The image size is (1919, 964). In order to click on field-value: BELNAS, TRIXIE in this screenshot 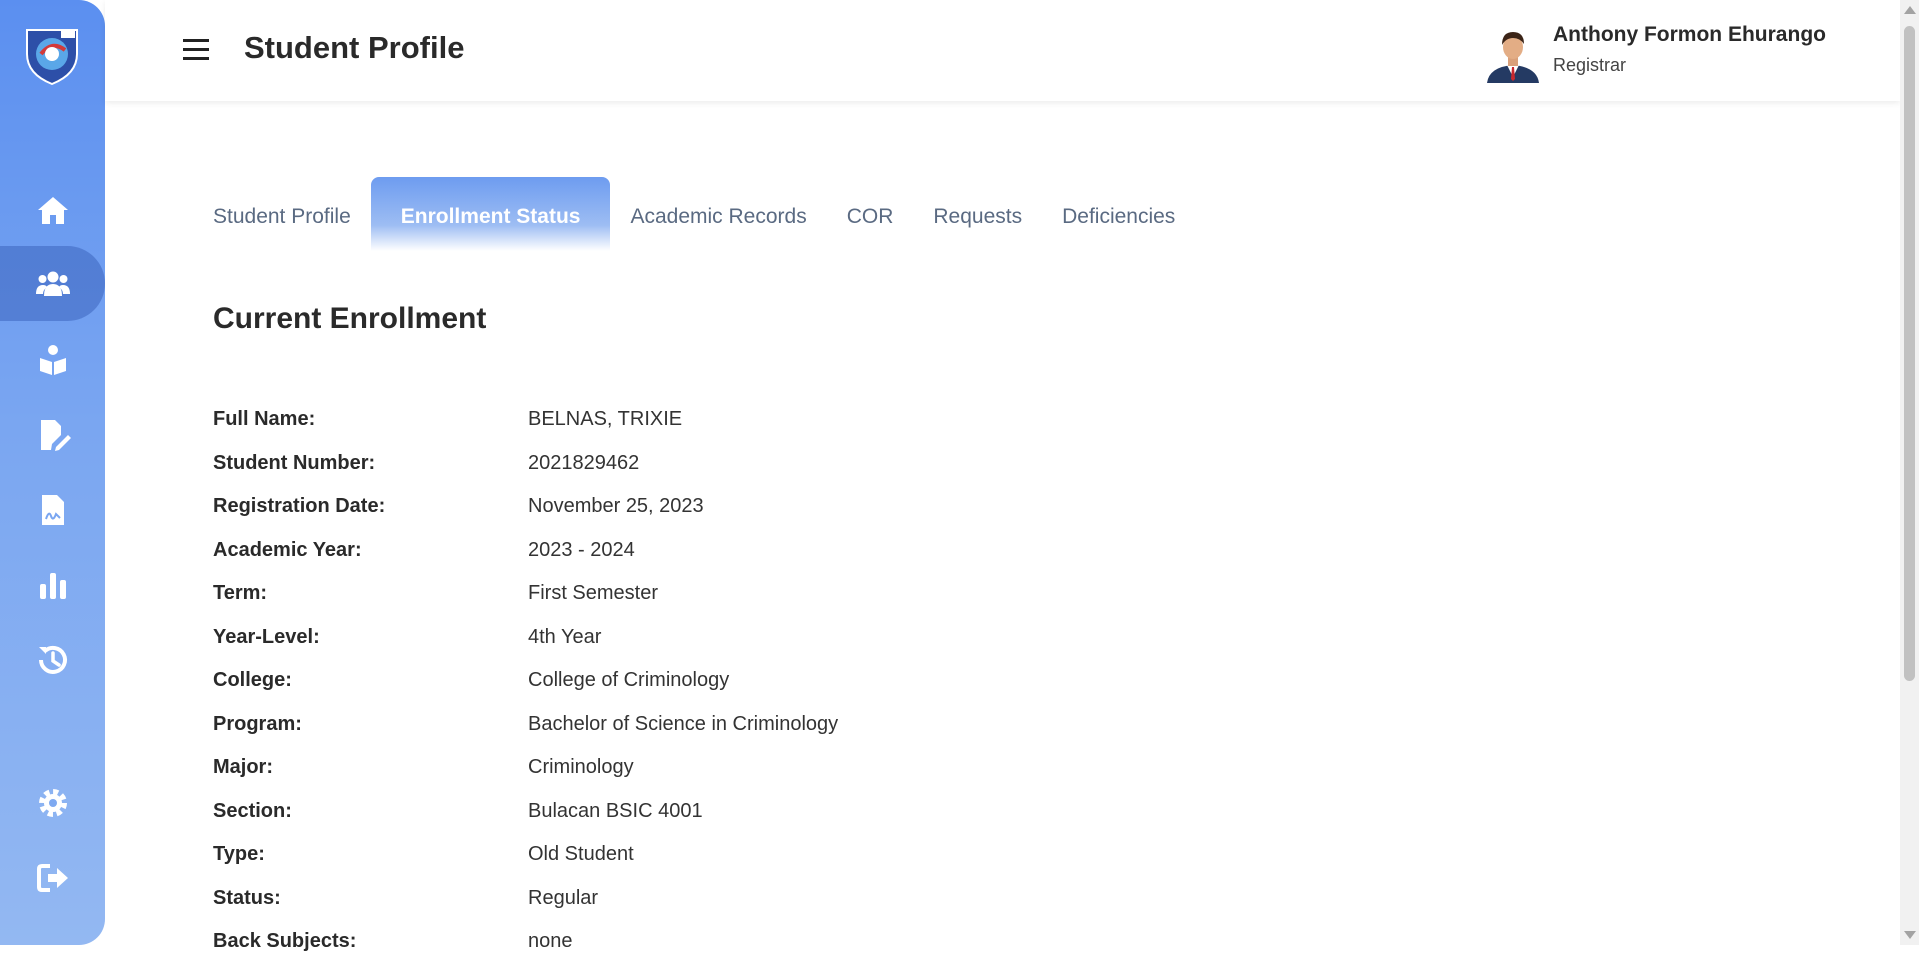, I will do `click(605, 419)`.